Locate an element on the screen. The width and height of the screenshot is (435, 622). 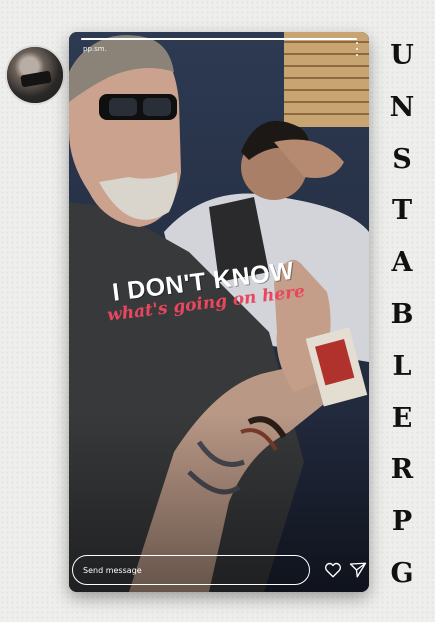
story-progress-bar is located at coordinates (219, 39).